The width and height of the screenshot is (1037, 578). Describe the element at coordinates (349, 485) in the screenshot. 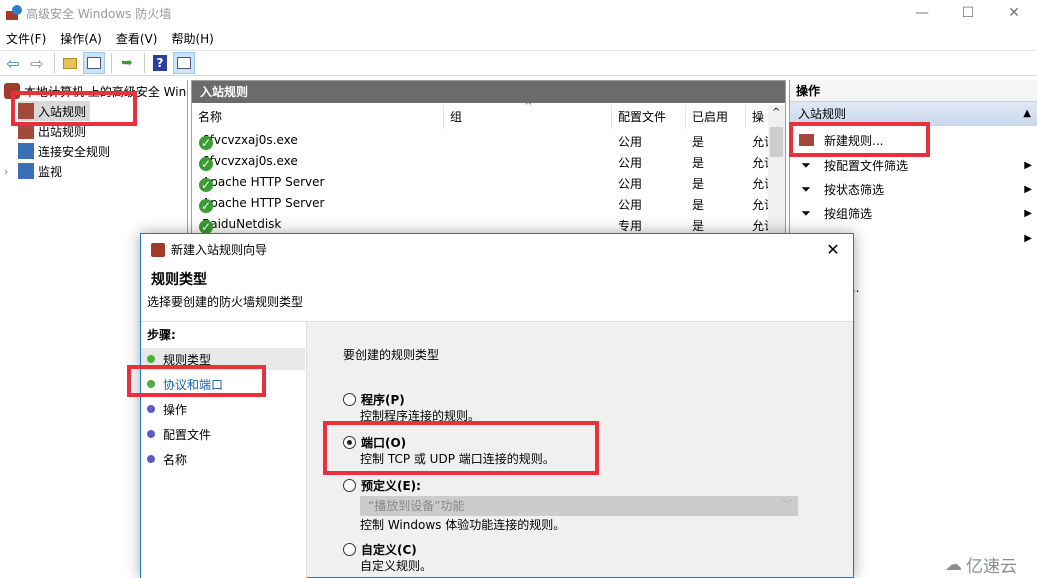

I see `radio-predefined` at that location.